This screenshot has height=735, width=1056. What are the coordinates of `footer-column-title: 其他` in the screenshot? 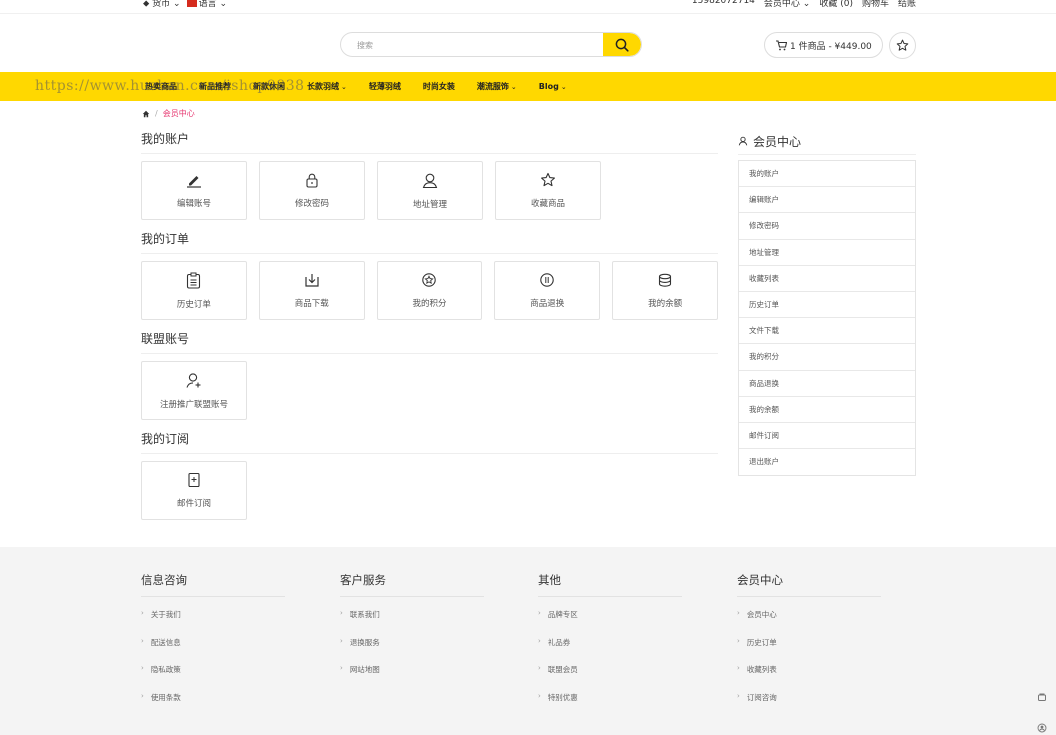 It's located at (610, 584).